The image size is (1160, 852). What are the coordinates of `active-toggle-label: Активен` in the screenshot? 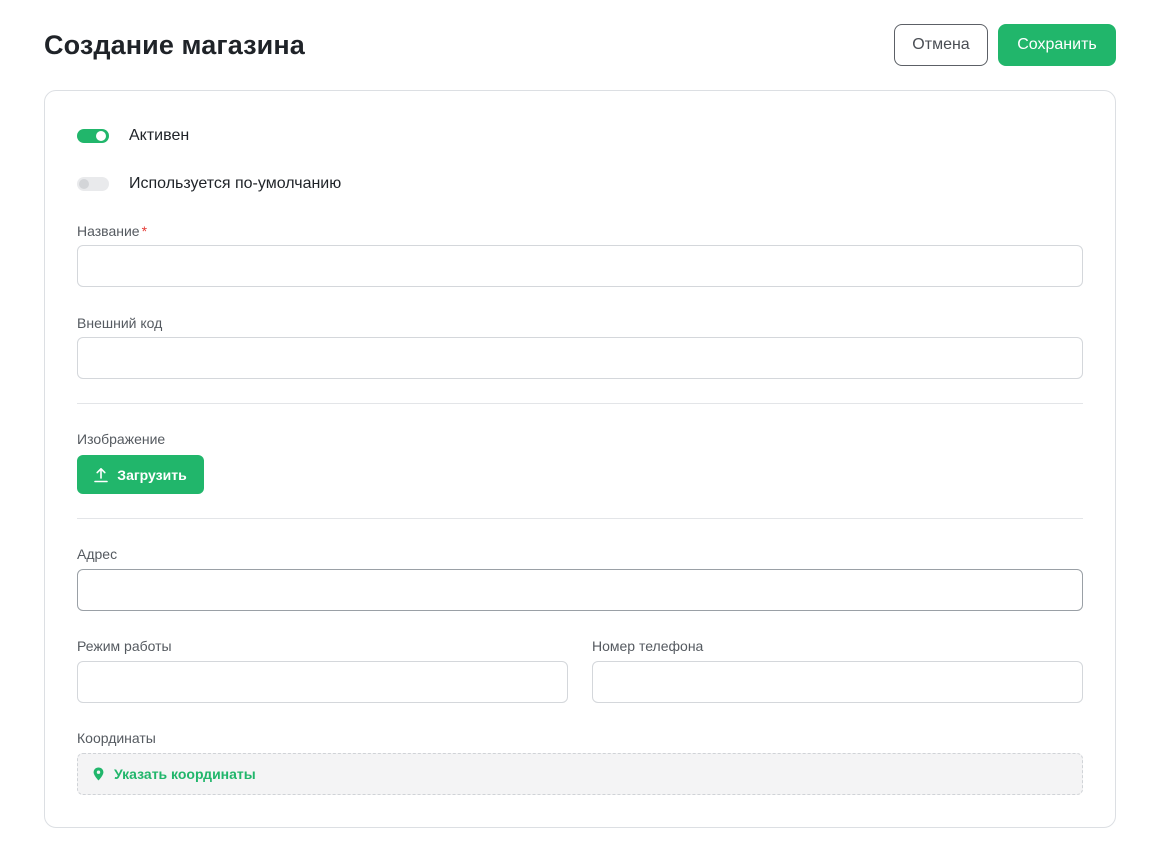 It's located at (159, 135).